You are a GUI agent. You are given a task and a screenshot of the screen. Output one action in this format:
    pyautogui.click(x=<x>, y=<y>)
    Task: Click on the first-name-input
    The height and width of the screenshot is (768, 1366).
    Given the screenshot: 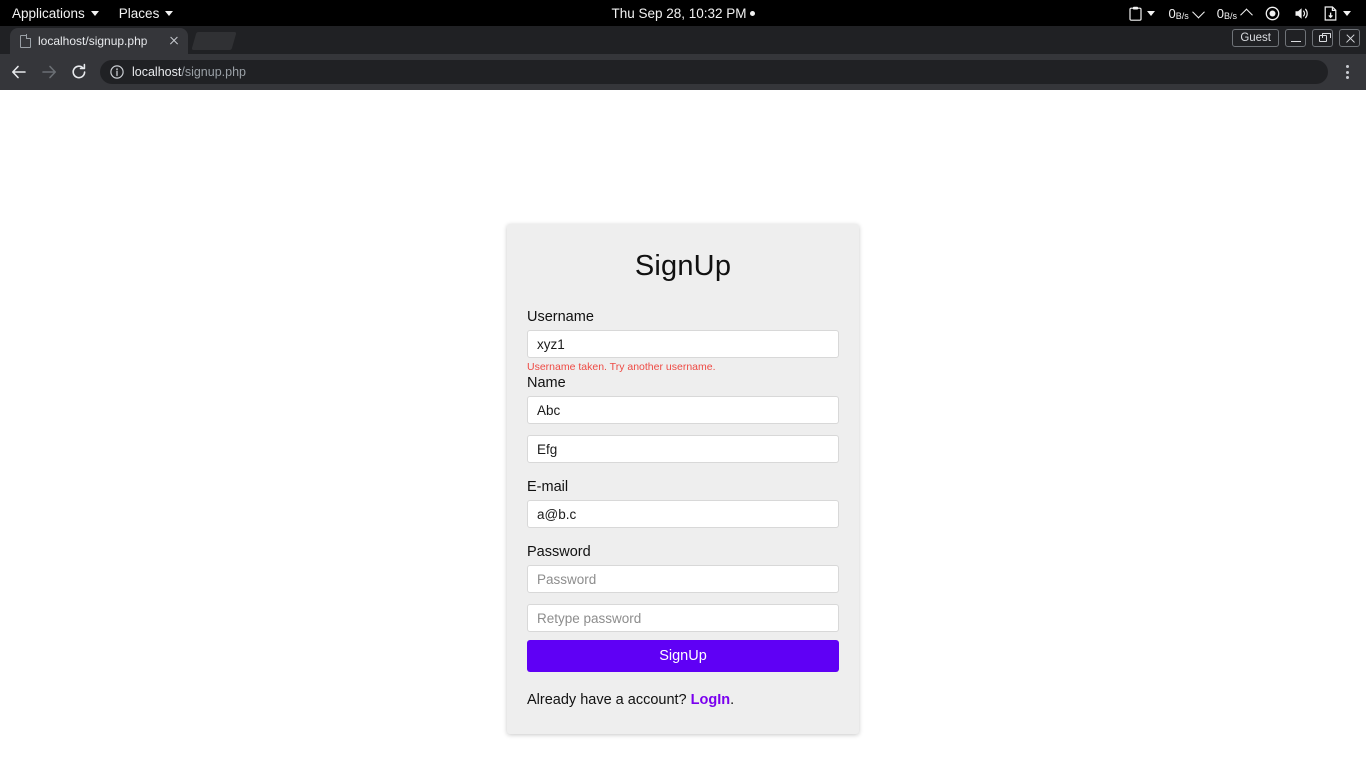 What is the action you would take?
    pyautogui.click(x=683, y=410)
    